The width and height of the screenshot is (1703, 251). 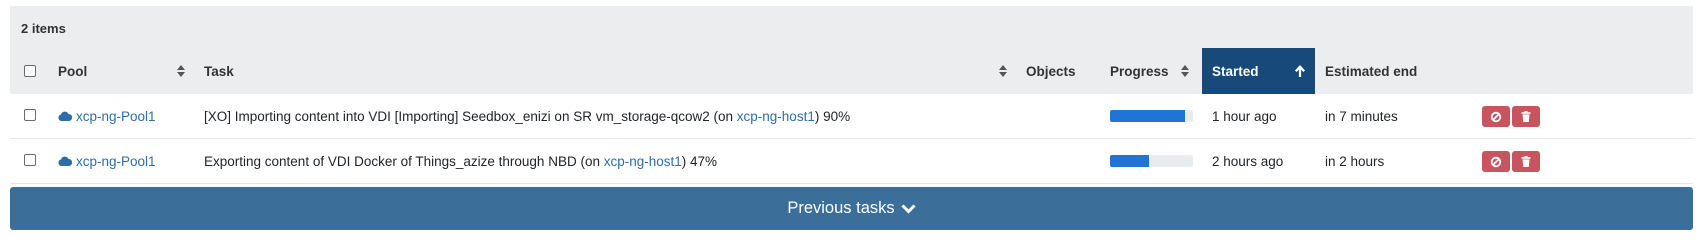 What do you see at coordinates (908, 209) in the screenshot?
I see `chevron-down-icon` at bounding box center [908, 209].